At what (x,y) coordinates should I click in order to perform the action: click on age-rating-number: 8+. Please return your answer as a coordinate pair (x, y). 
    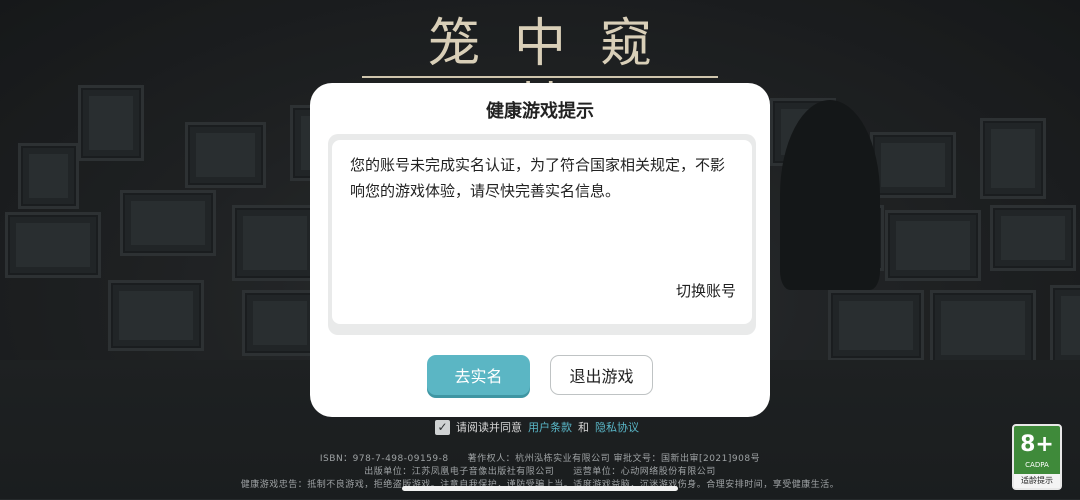
    Looking at the image, I should click on (1037, 444).